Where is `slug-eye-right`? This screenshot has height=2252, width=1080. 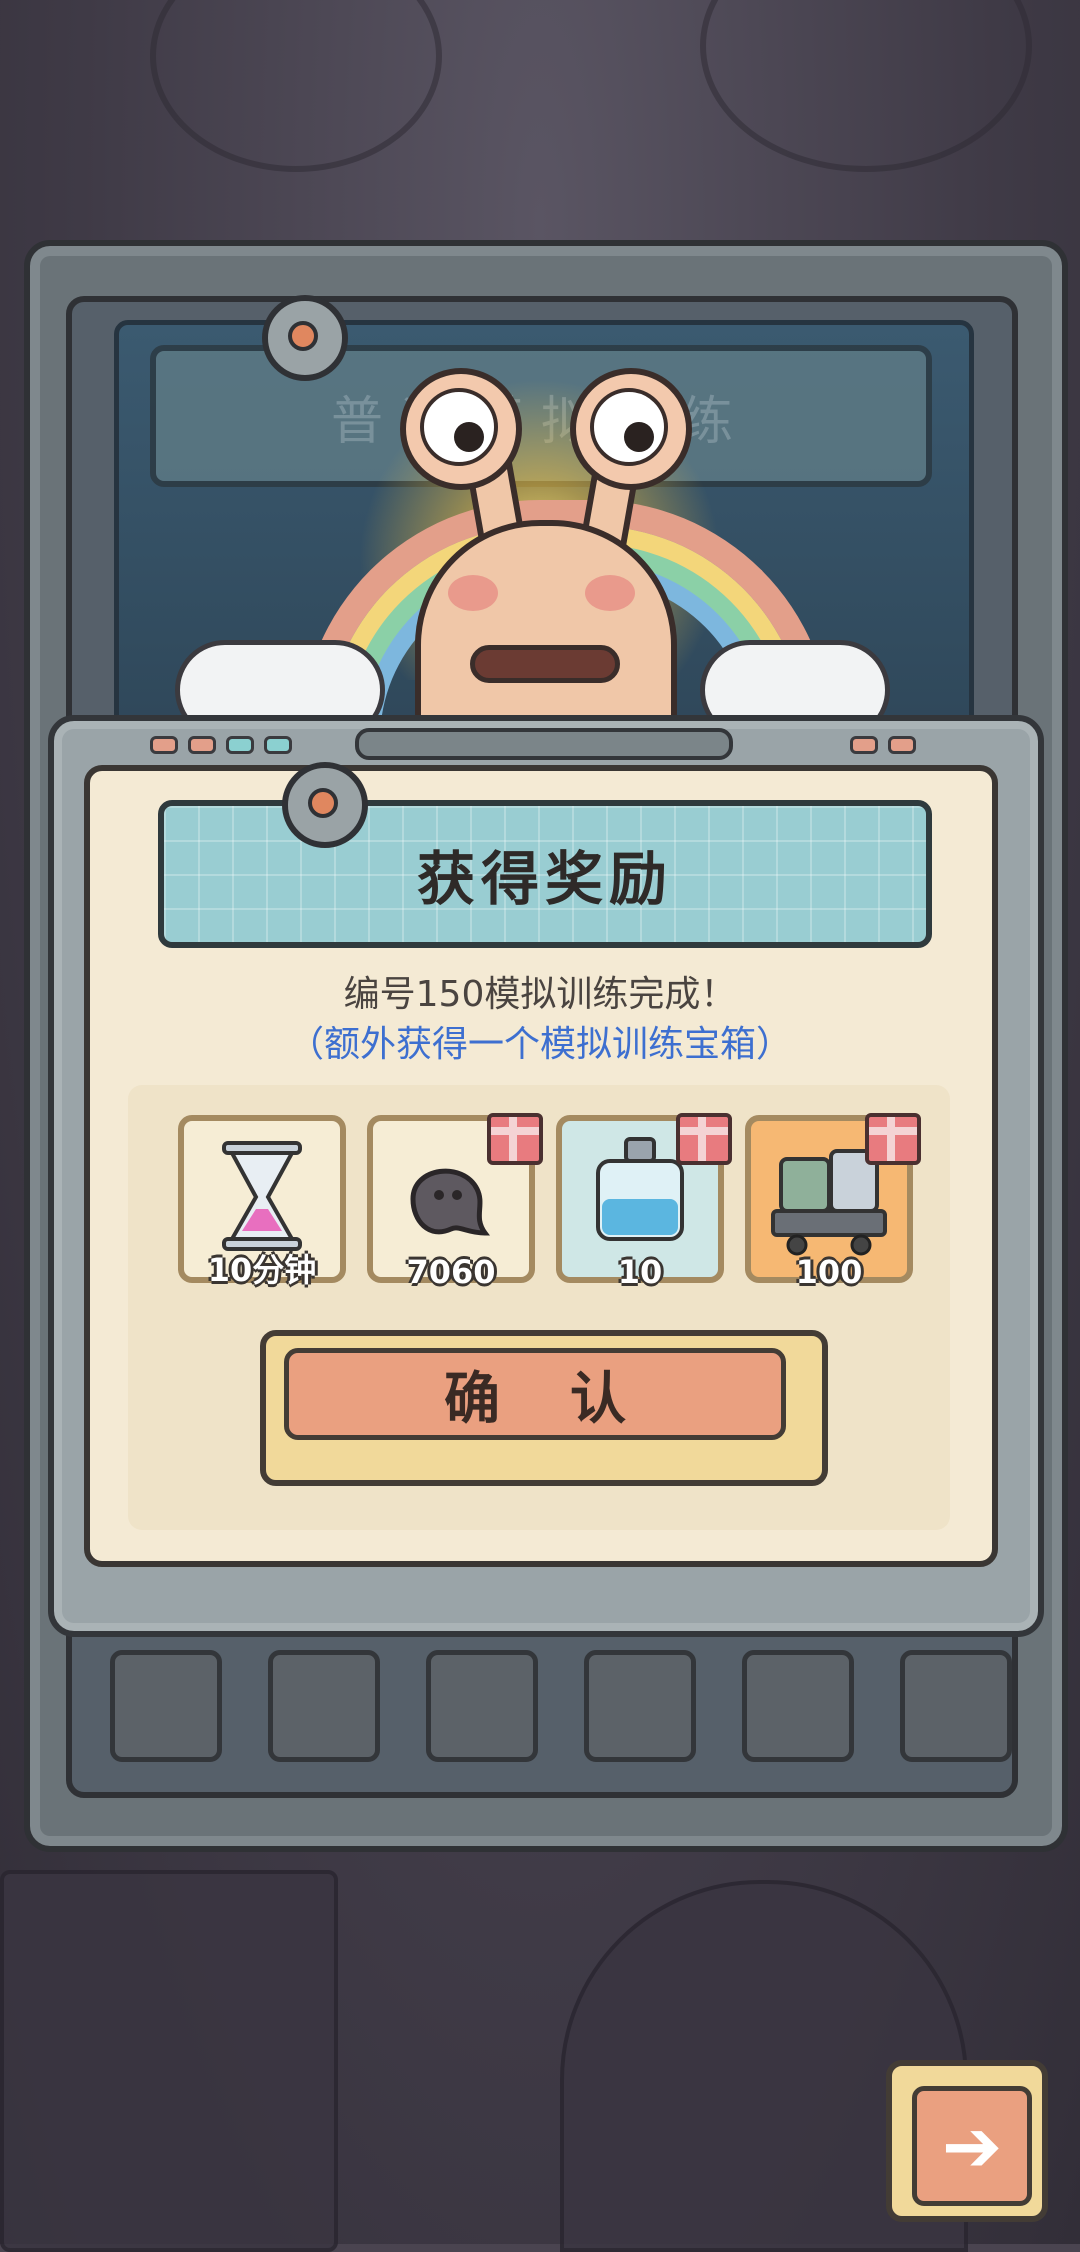 slug-eye-right is located at coordinates (631, 429).